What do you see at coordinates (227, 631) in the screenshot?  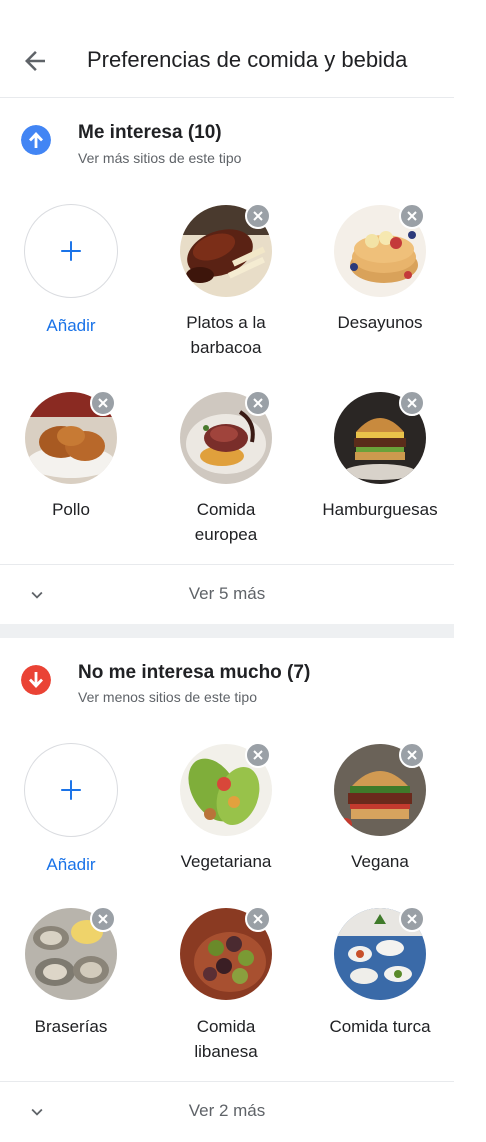 I see `section-divider` at bounding box center [227, 631].